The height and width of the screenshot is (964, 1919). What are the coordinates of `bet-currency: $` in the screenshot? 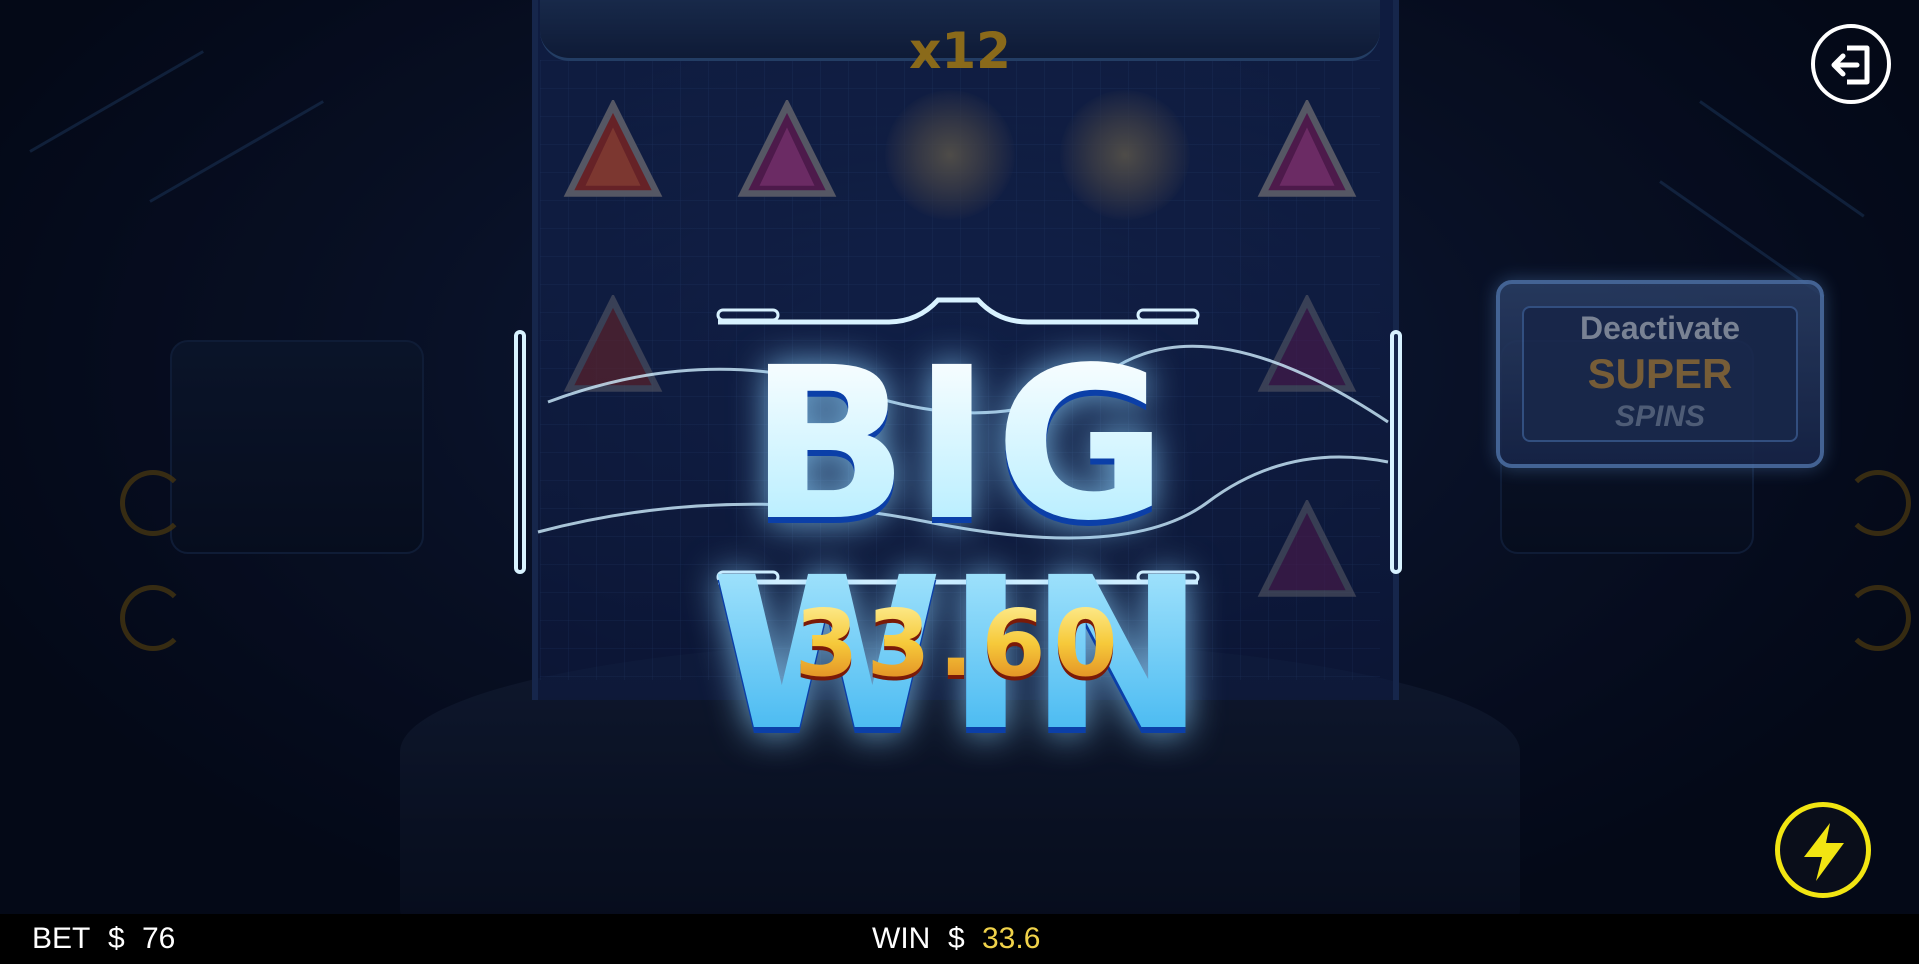 It's located at (116, 938).